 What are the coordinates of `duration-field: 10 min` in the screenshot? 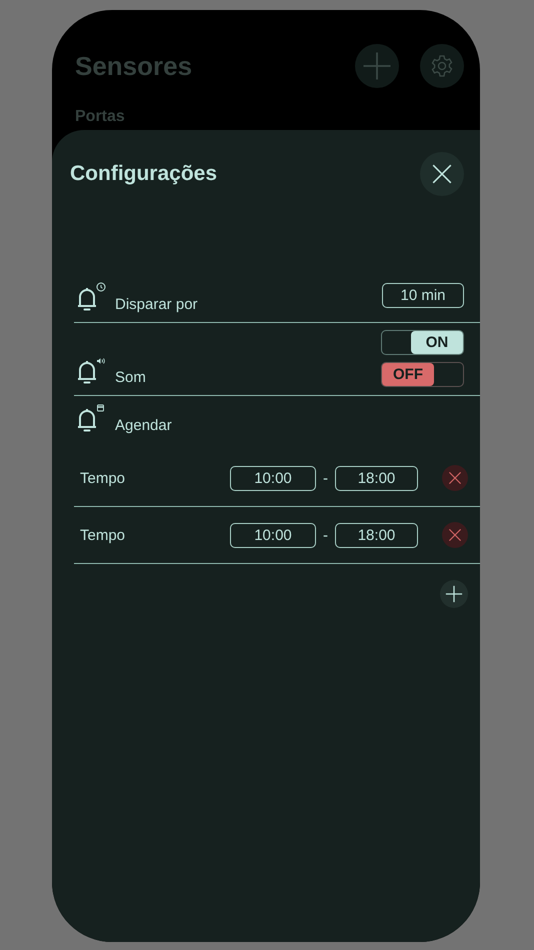 It's located at (423, 295).